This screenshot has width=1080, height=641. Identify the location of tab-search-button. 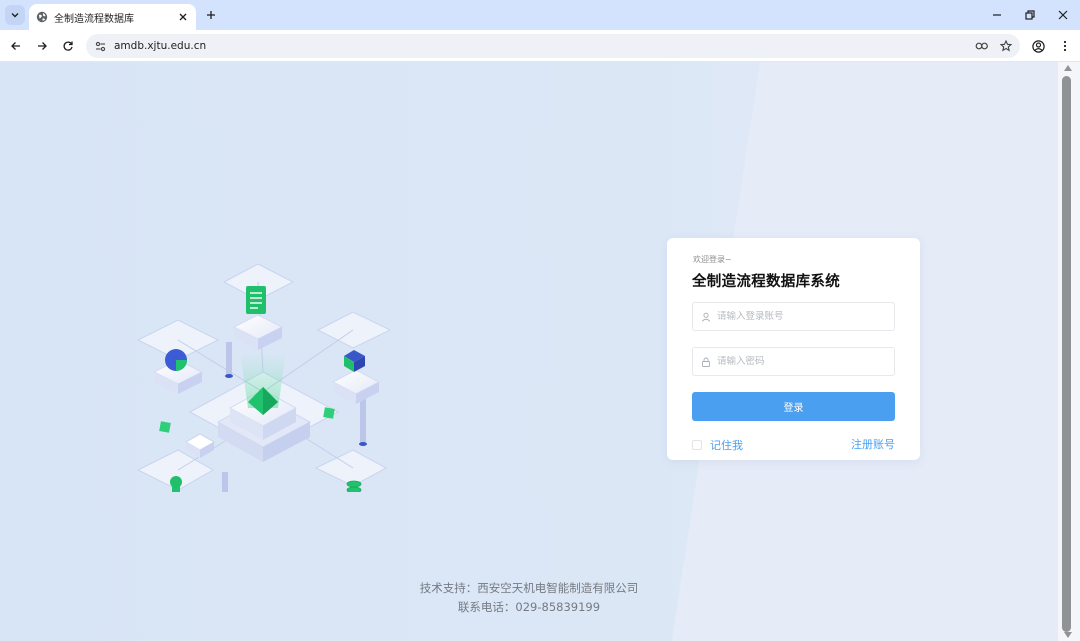
(15, 15).